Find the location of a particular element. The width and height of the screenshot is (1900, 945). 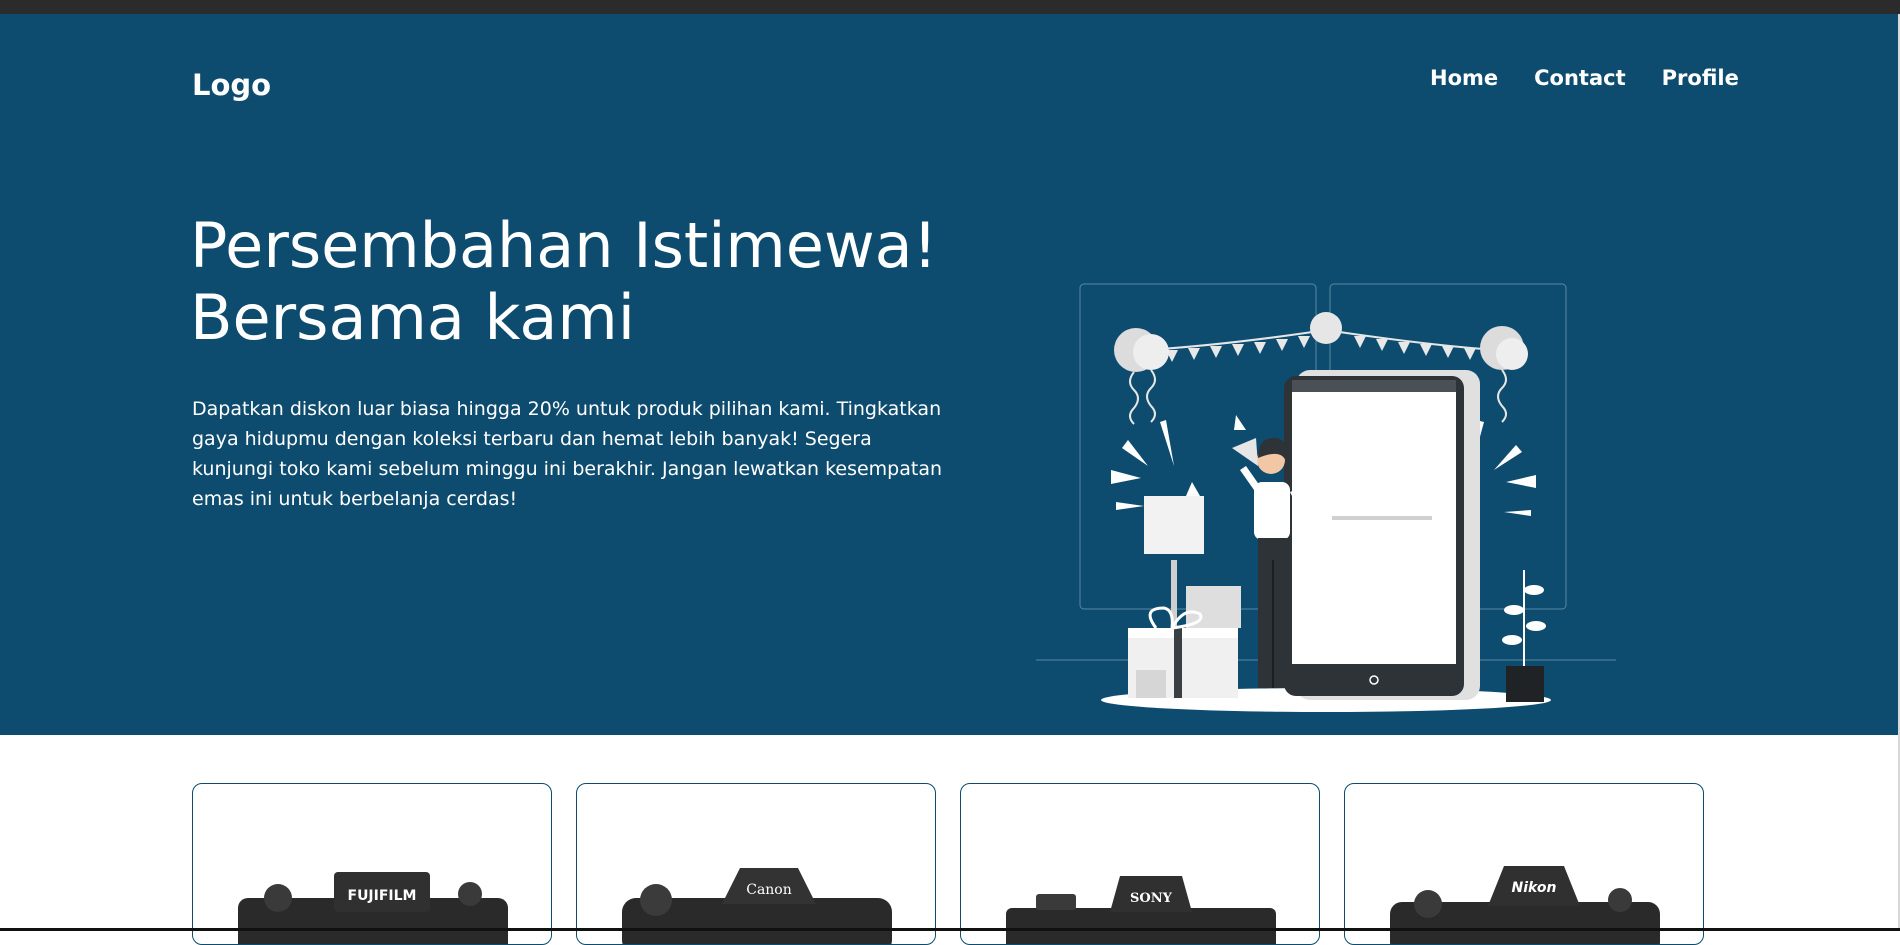

brand-label: SONY is located at coordinates (1151, 898).